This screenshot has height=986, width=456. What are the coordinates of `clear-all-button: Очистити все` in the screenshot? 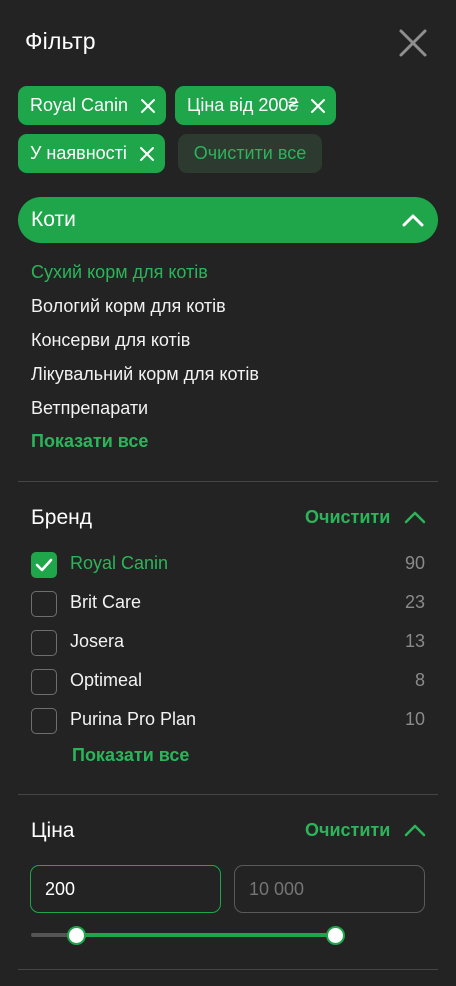 It's located at (250, 153).